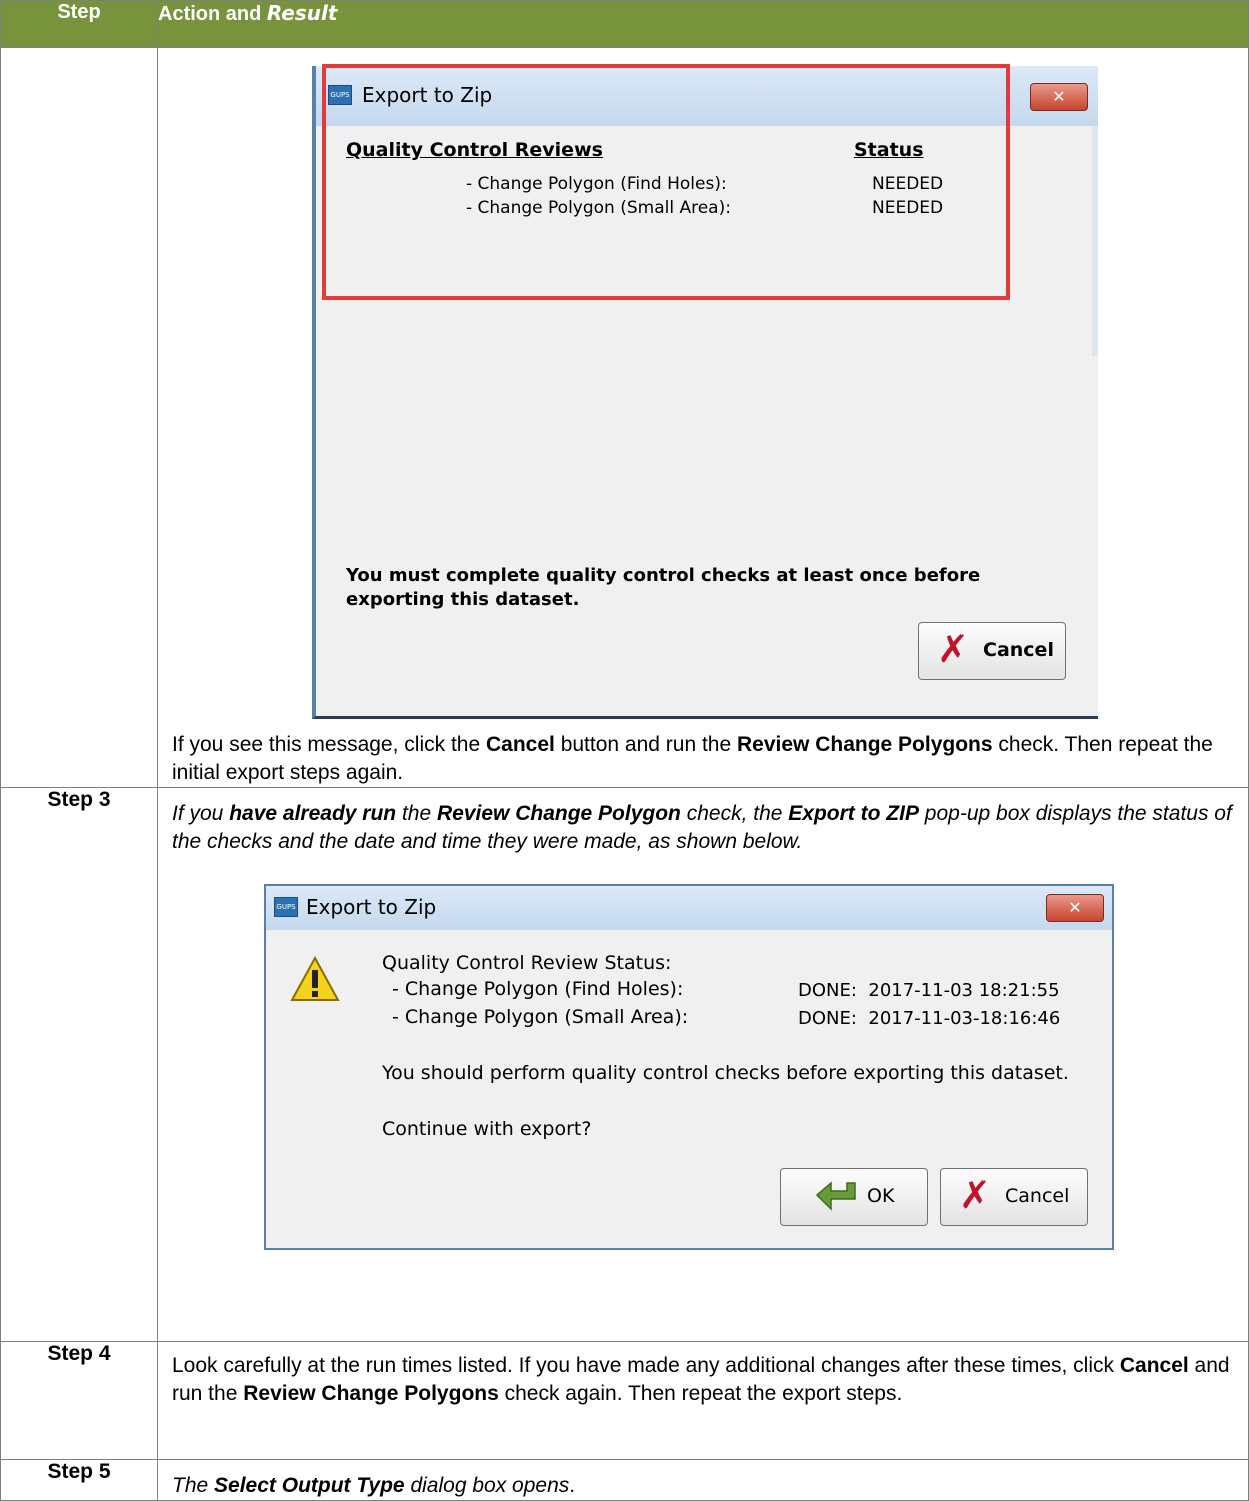 This screenshot has height=1501, width=1249. I want to click on header-step: Step, so click(79, 24).